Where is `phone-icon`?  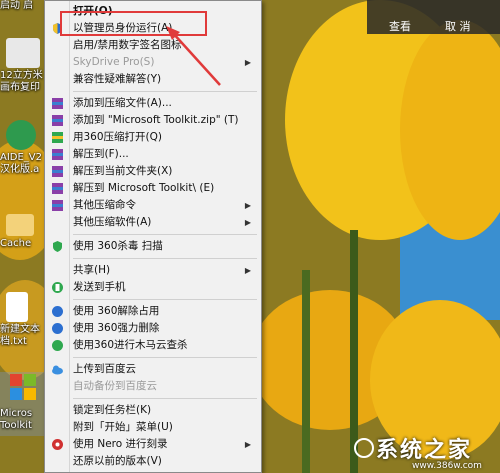 phone-icon is located at coordinates (57, 287).